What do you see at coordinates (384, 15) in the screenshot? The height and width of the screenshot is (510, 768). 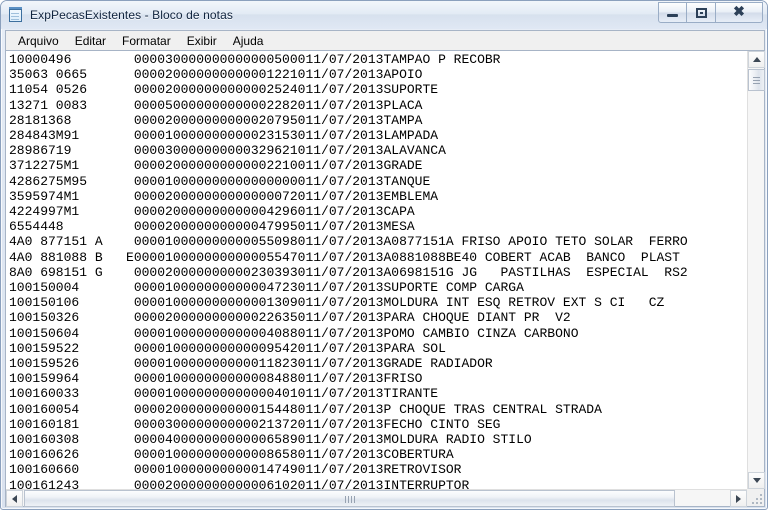 I see `title-bar: ExpPecasExistentes - Bloco de notas ✖` at bounding box center [384, 15].